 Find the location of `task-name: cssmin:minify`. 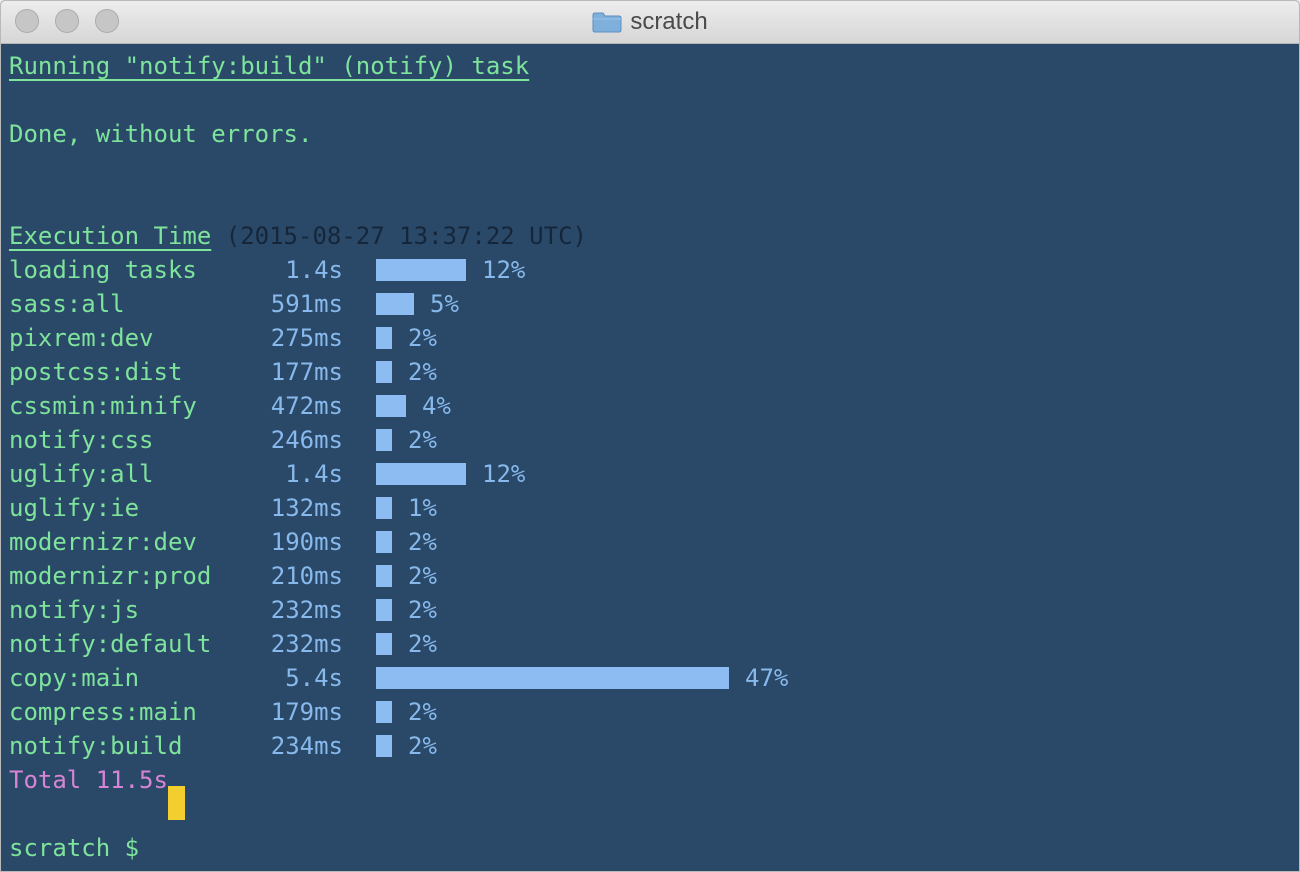

task-name: cssmin:minify is located at coordinates (103, 406).